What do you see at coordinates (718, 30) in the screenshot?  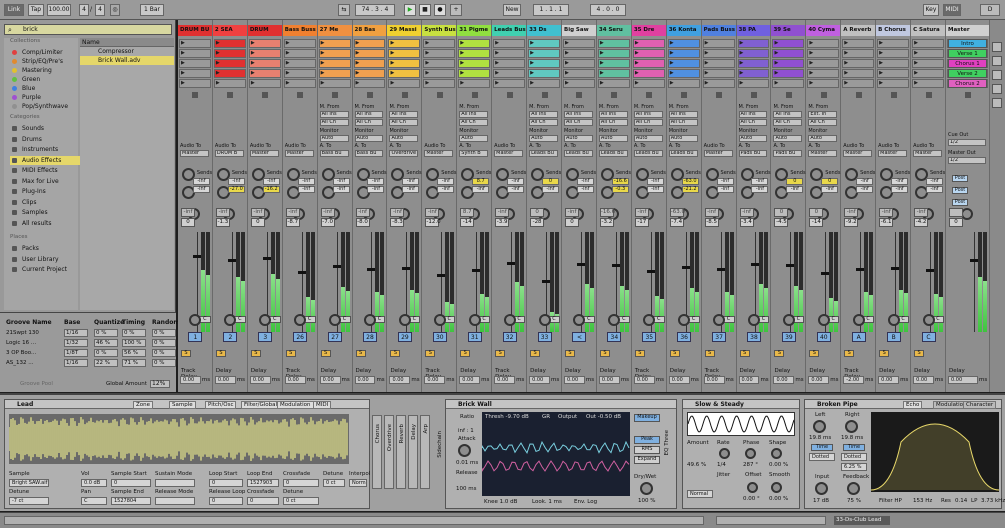 I see `track-title: Pads Buss` at bounding box center [718, 30].